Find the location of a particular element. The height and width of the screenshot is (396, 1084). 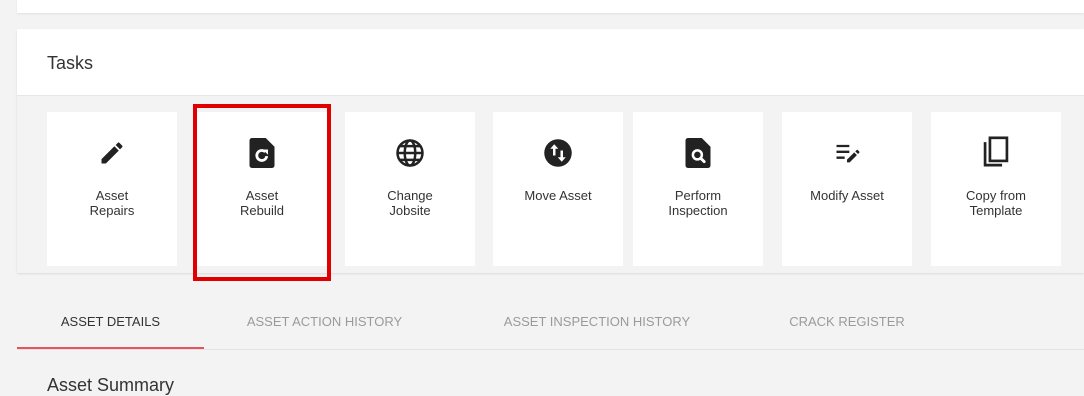

asset-repairs-label: Asset Repairs is located at coordinates (112, 203).